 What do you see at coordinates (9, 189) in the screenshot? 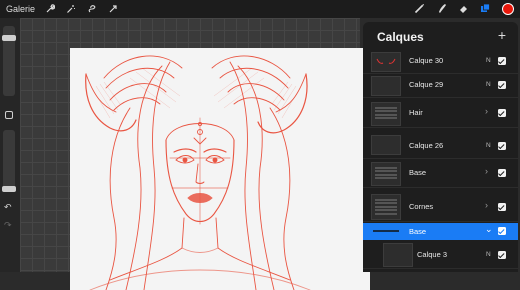
I see `opacity-handle` at bounding box center [9, 189].